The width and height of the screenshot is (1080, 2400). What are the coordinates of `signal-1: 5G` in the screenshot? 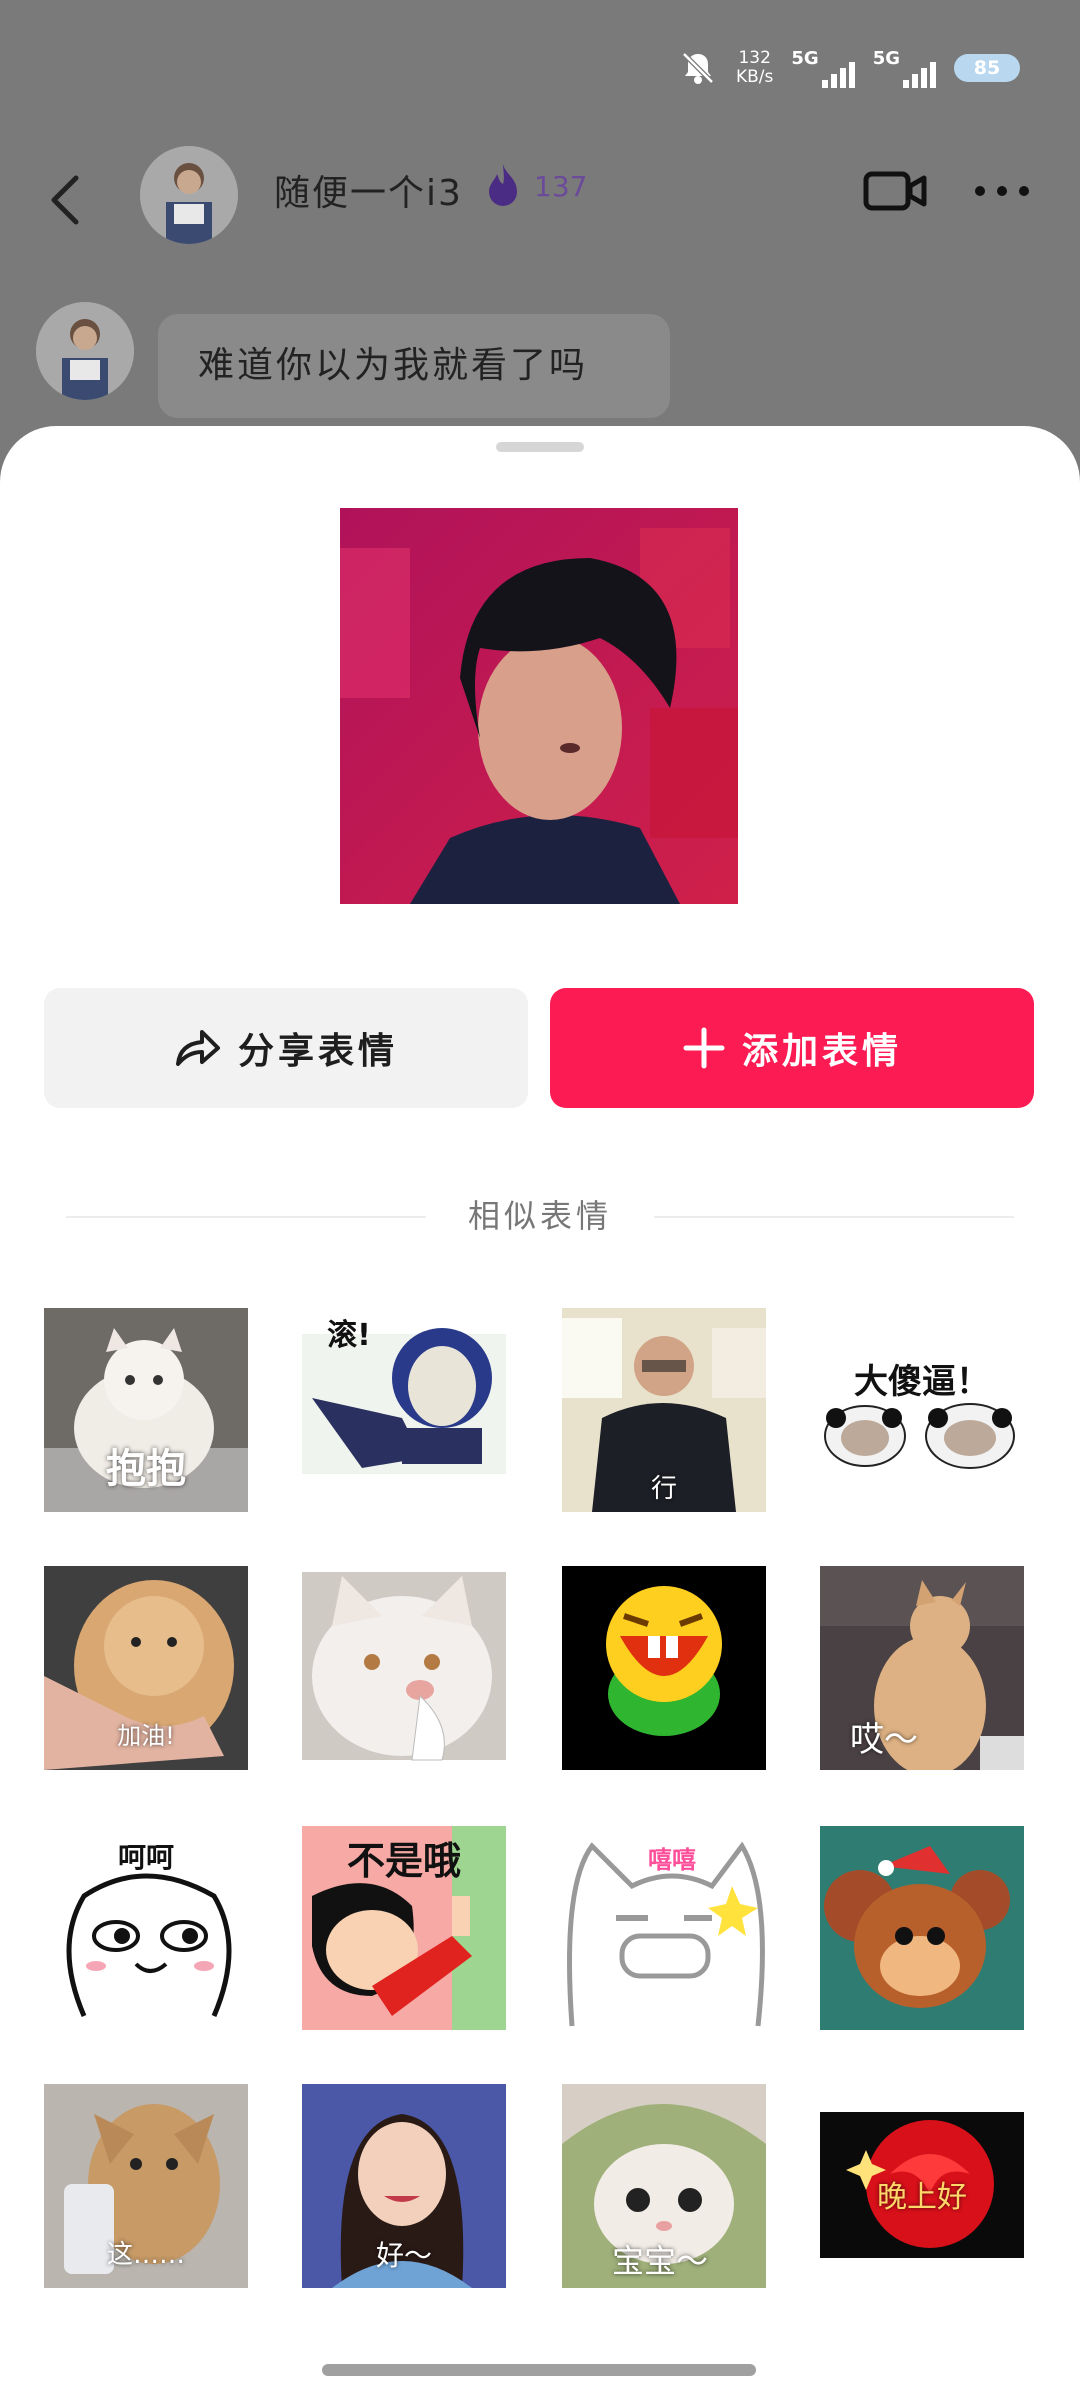 It's located at (823, 68).